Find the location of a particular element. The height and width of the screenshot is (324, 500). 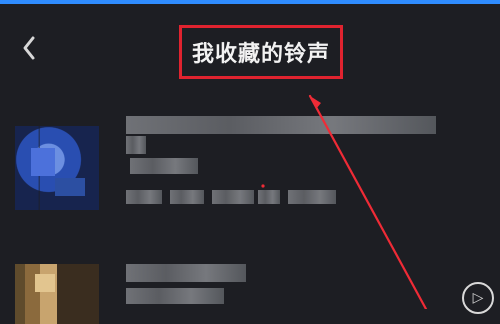

chevron-left-icon is located at coordinates (29, 48).